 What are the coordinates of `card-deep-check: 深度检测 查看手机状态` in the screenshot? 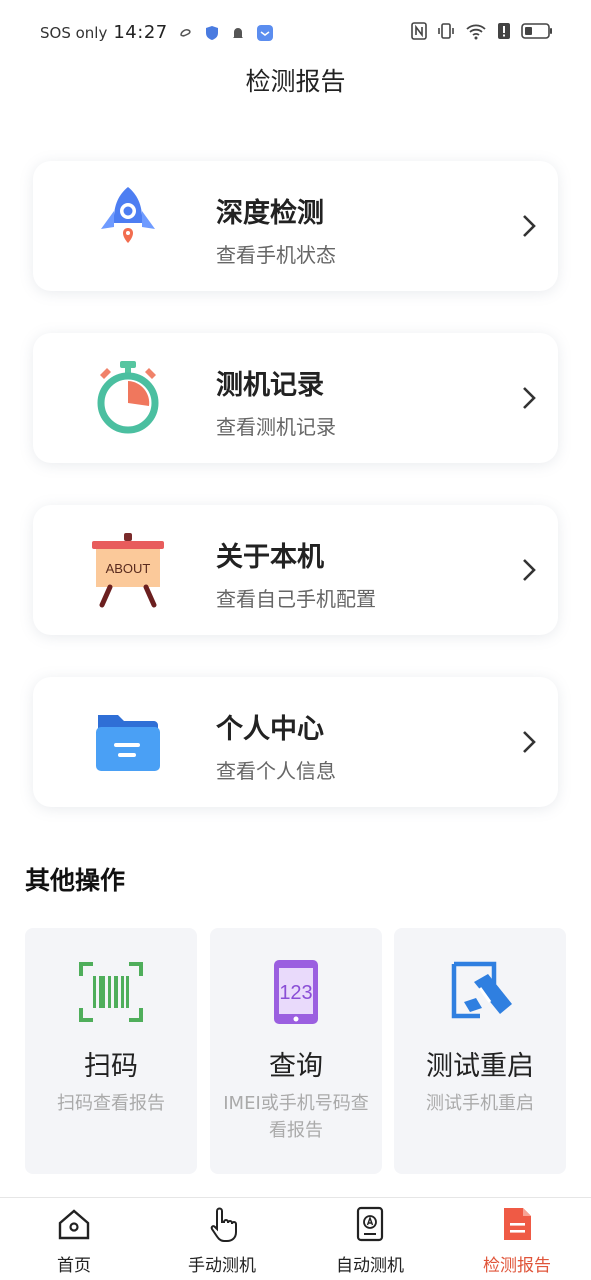 It's located at (295, 226).